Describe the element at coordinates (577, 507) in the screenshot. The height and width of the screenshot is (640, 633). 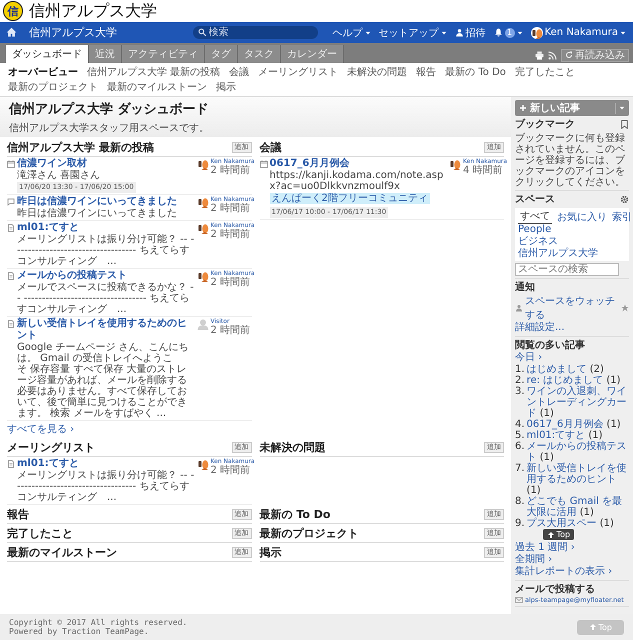
I see `article-link: どこでも Gmail を最大限に活用 (1)` at that location.